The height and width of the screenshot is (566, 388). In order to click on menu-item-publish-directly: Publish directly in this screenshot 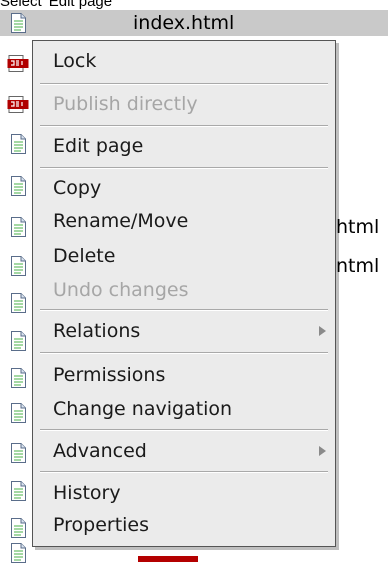, I will do `click(125, 104)`.